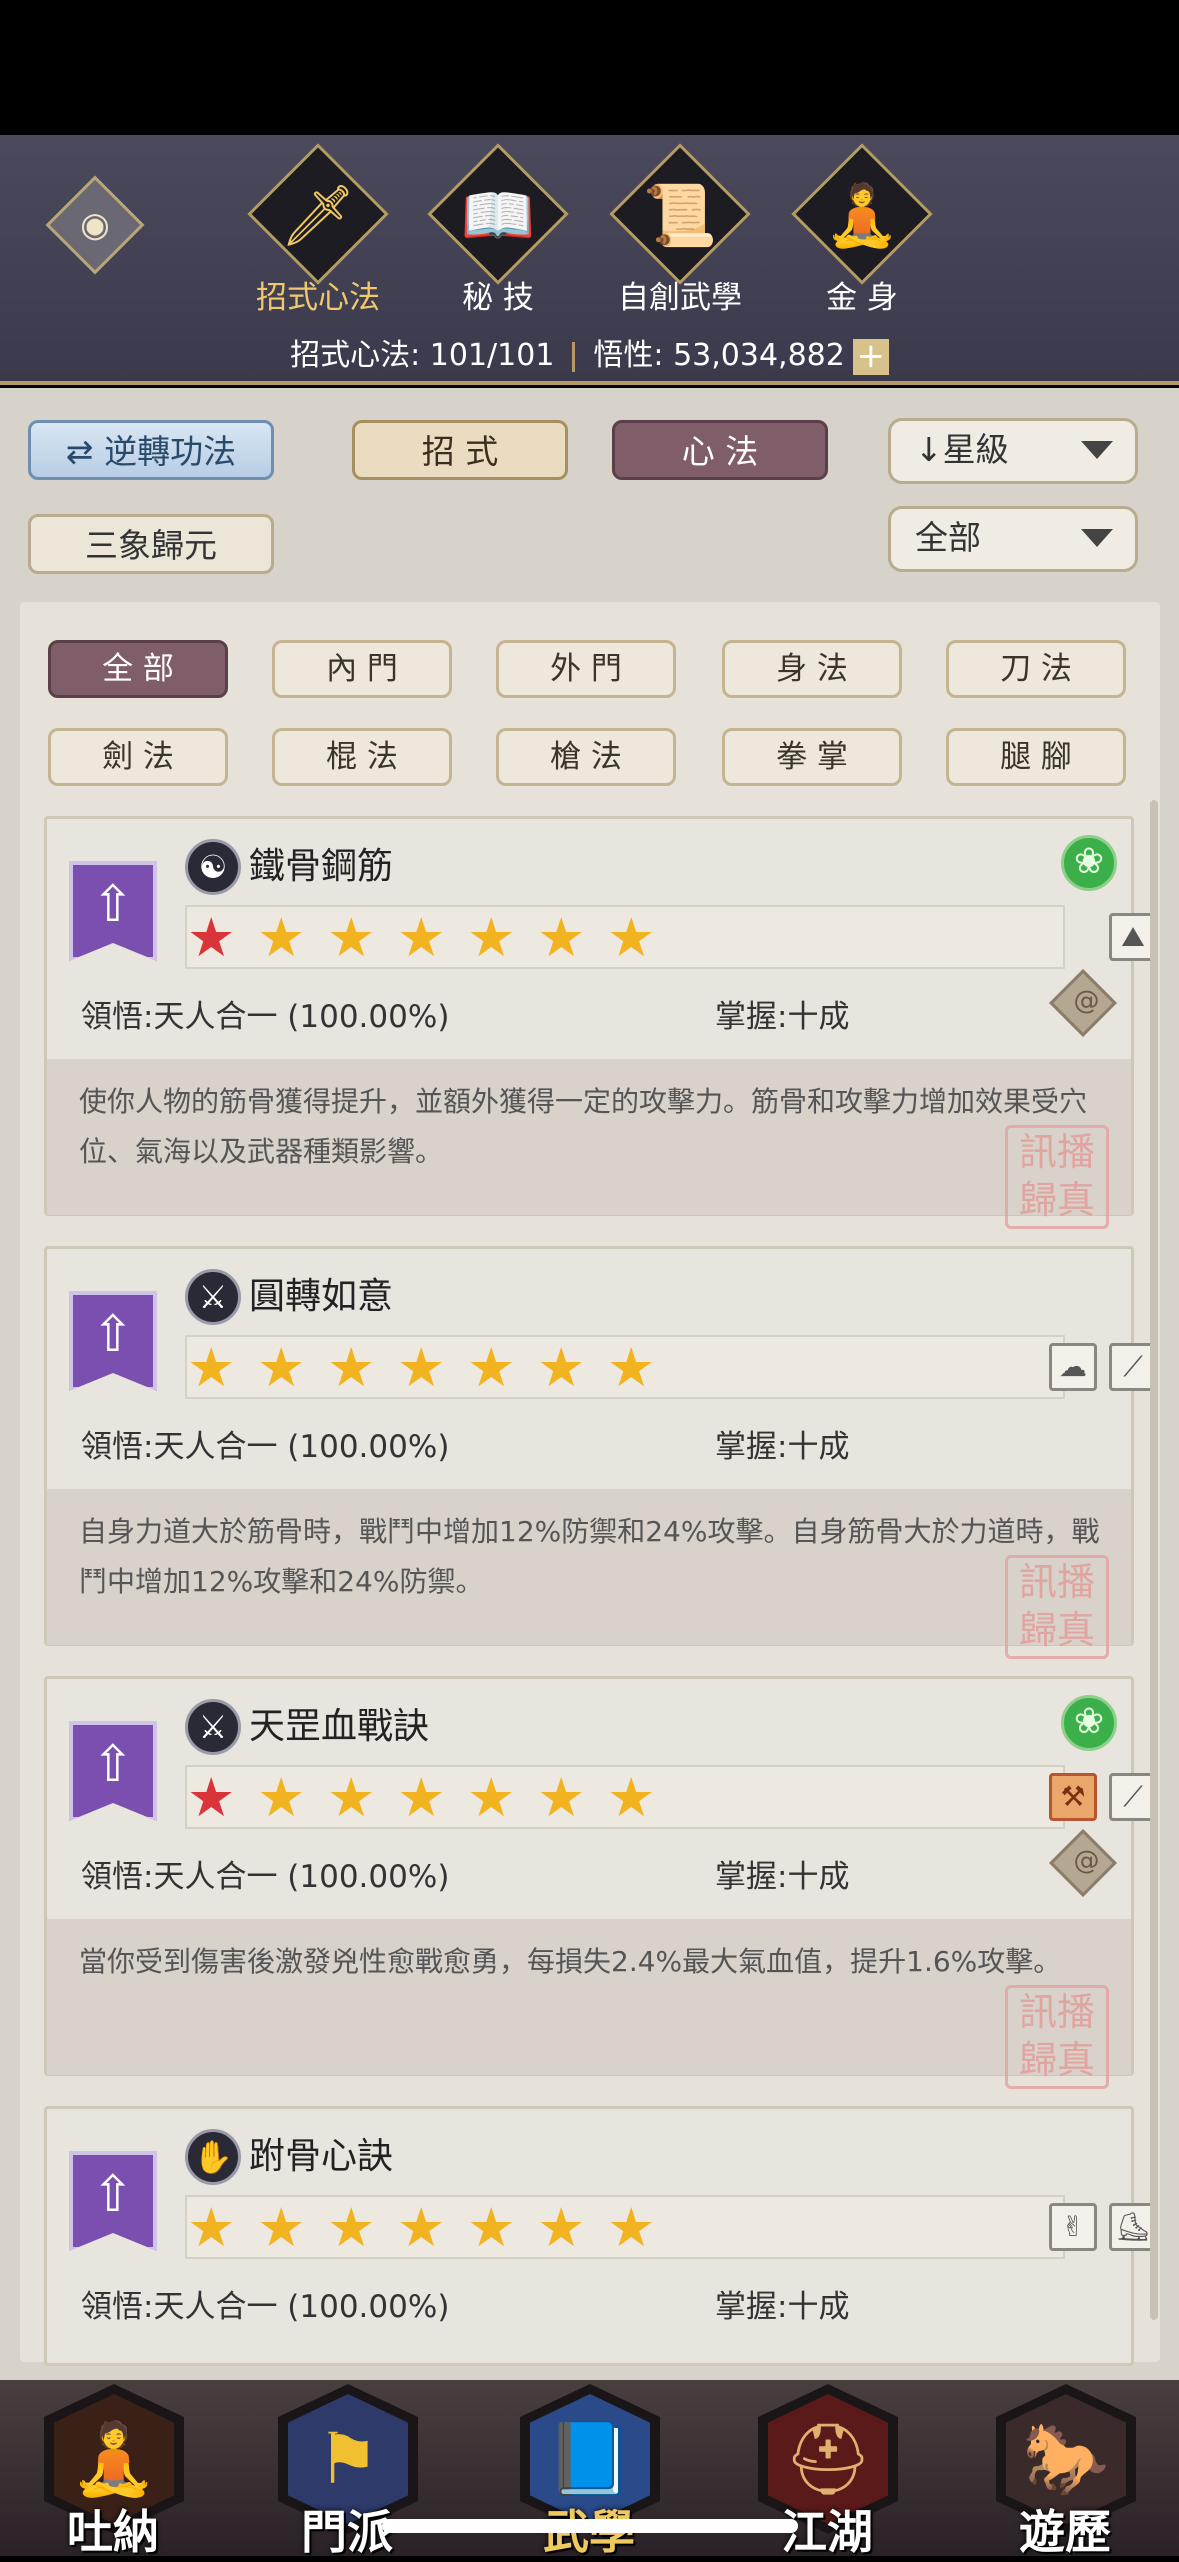 The height and width of the screenshot is (2562, 1179). I want to click on scroll-icon: 📜, so click(680, 216).